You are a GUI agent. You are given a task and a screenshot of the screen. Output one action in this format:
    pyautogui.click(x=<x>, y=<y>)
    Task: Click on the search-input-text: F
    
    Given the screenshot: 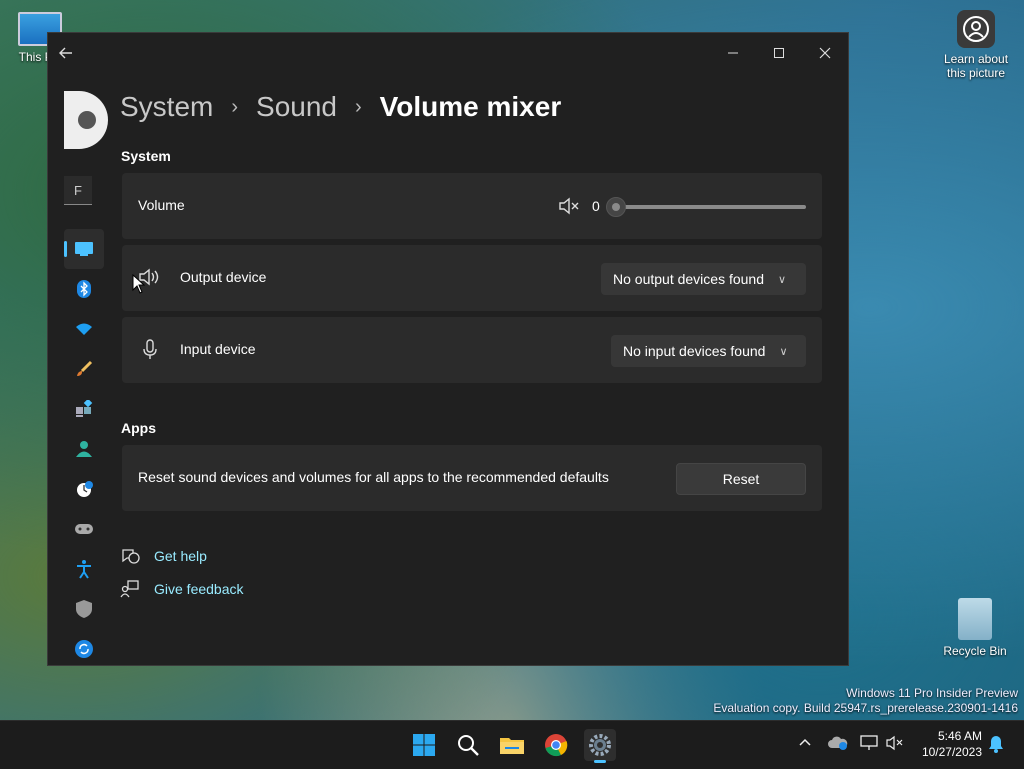 What is the action you would take?
    pyautogui.click(x=78, y=190)
    